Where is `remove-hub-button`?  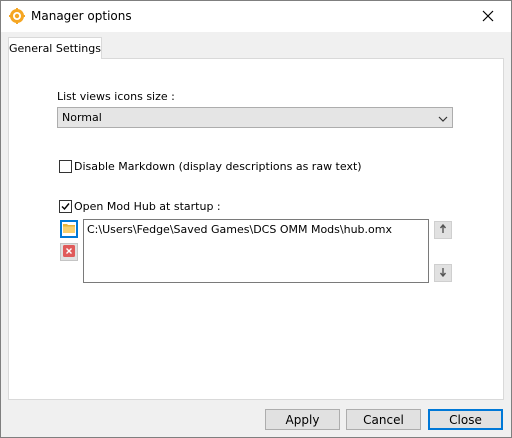 remove-hub-button is located at coordinates (69, 252).